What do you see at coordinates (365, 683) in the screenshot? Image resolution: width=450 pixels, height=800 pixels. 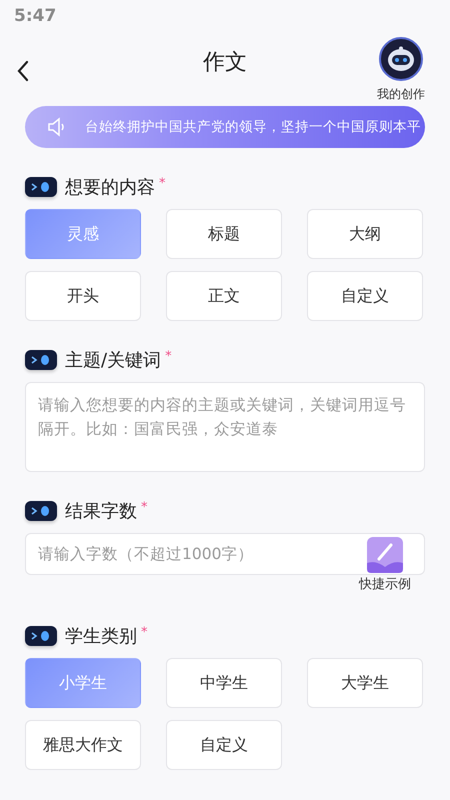 I see `option-button: 大学生` at bounding box center [365, 683].